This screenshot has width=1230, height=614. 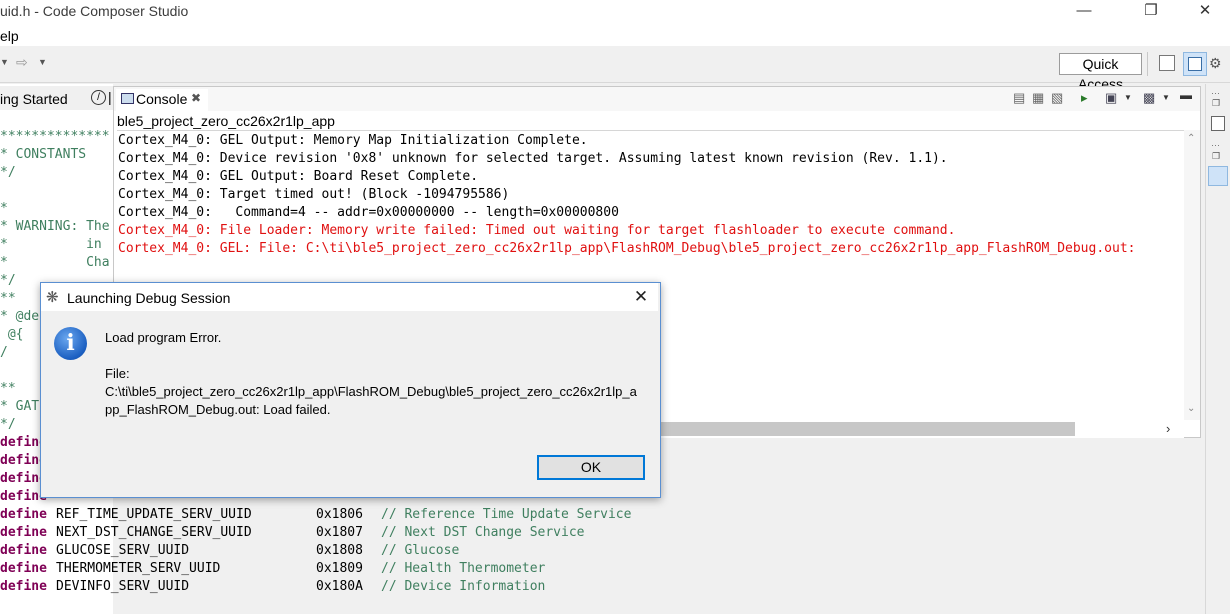 What do you see at coordinates (52, 297) in the screenshot?
I see `ccs-app-icon: ❋` at bounding box center [52, 297].